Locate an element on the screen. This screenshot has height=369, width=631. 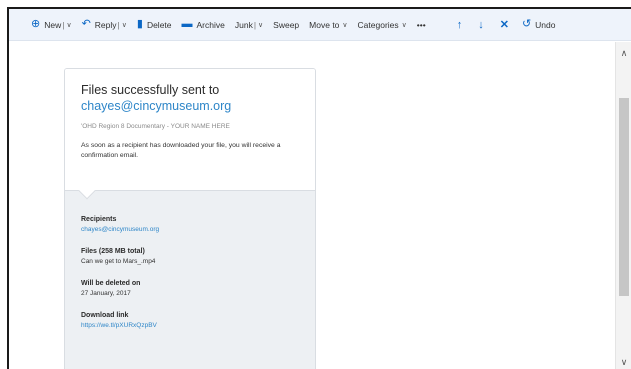
more-icon: ••• is located at coordinates (421, 24).